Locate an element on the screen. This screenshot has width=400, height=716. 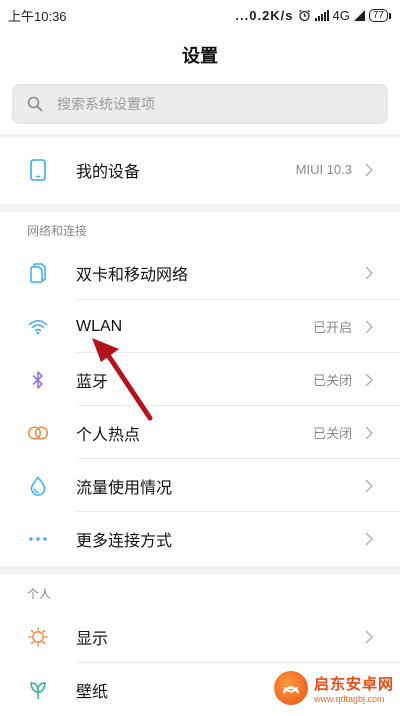
status-bar: 上午10:36 ...0.2K/s 4G 77 is located at coordinates (200, 15).